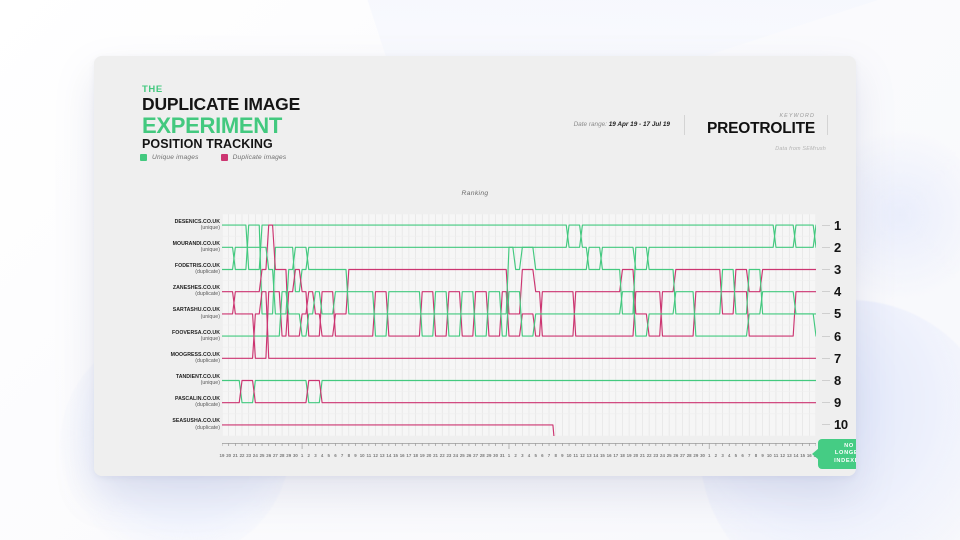 This screenshot has width=960, height=540. Describe the element at coordinates (839, 269) in the screenshot. I see `rank-tick: 3` at that location.